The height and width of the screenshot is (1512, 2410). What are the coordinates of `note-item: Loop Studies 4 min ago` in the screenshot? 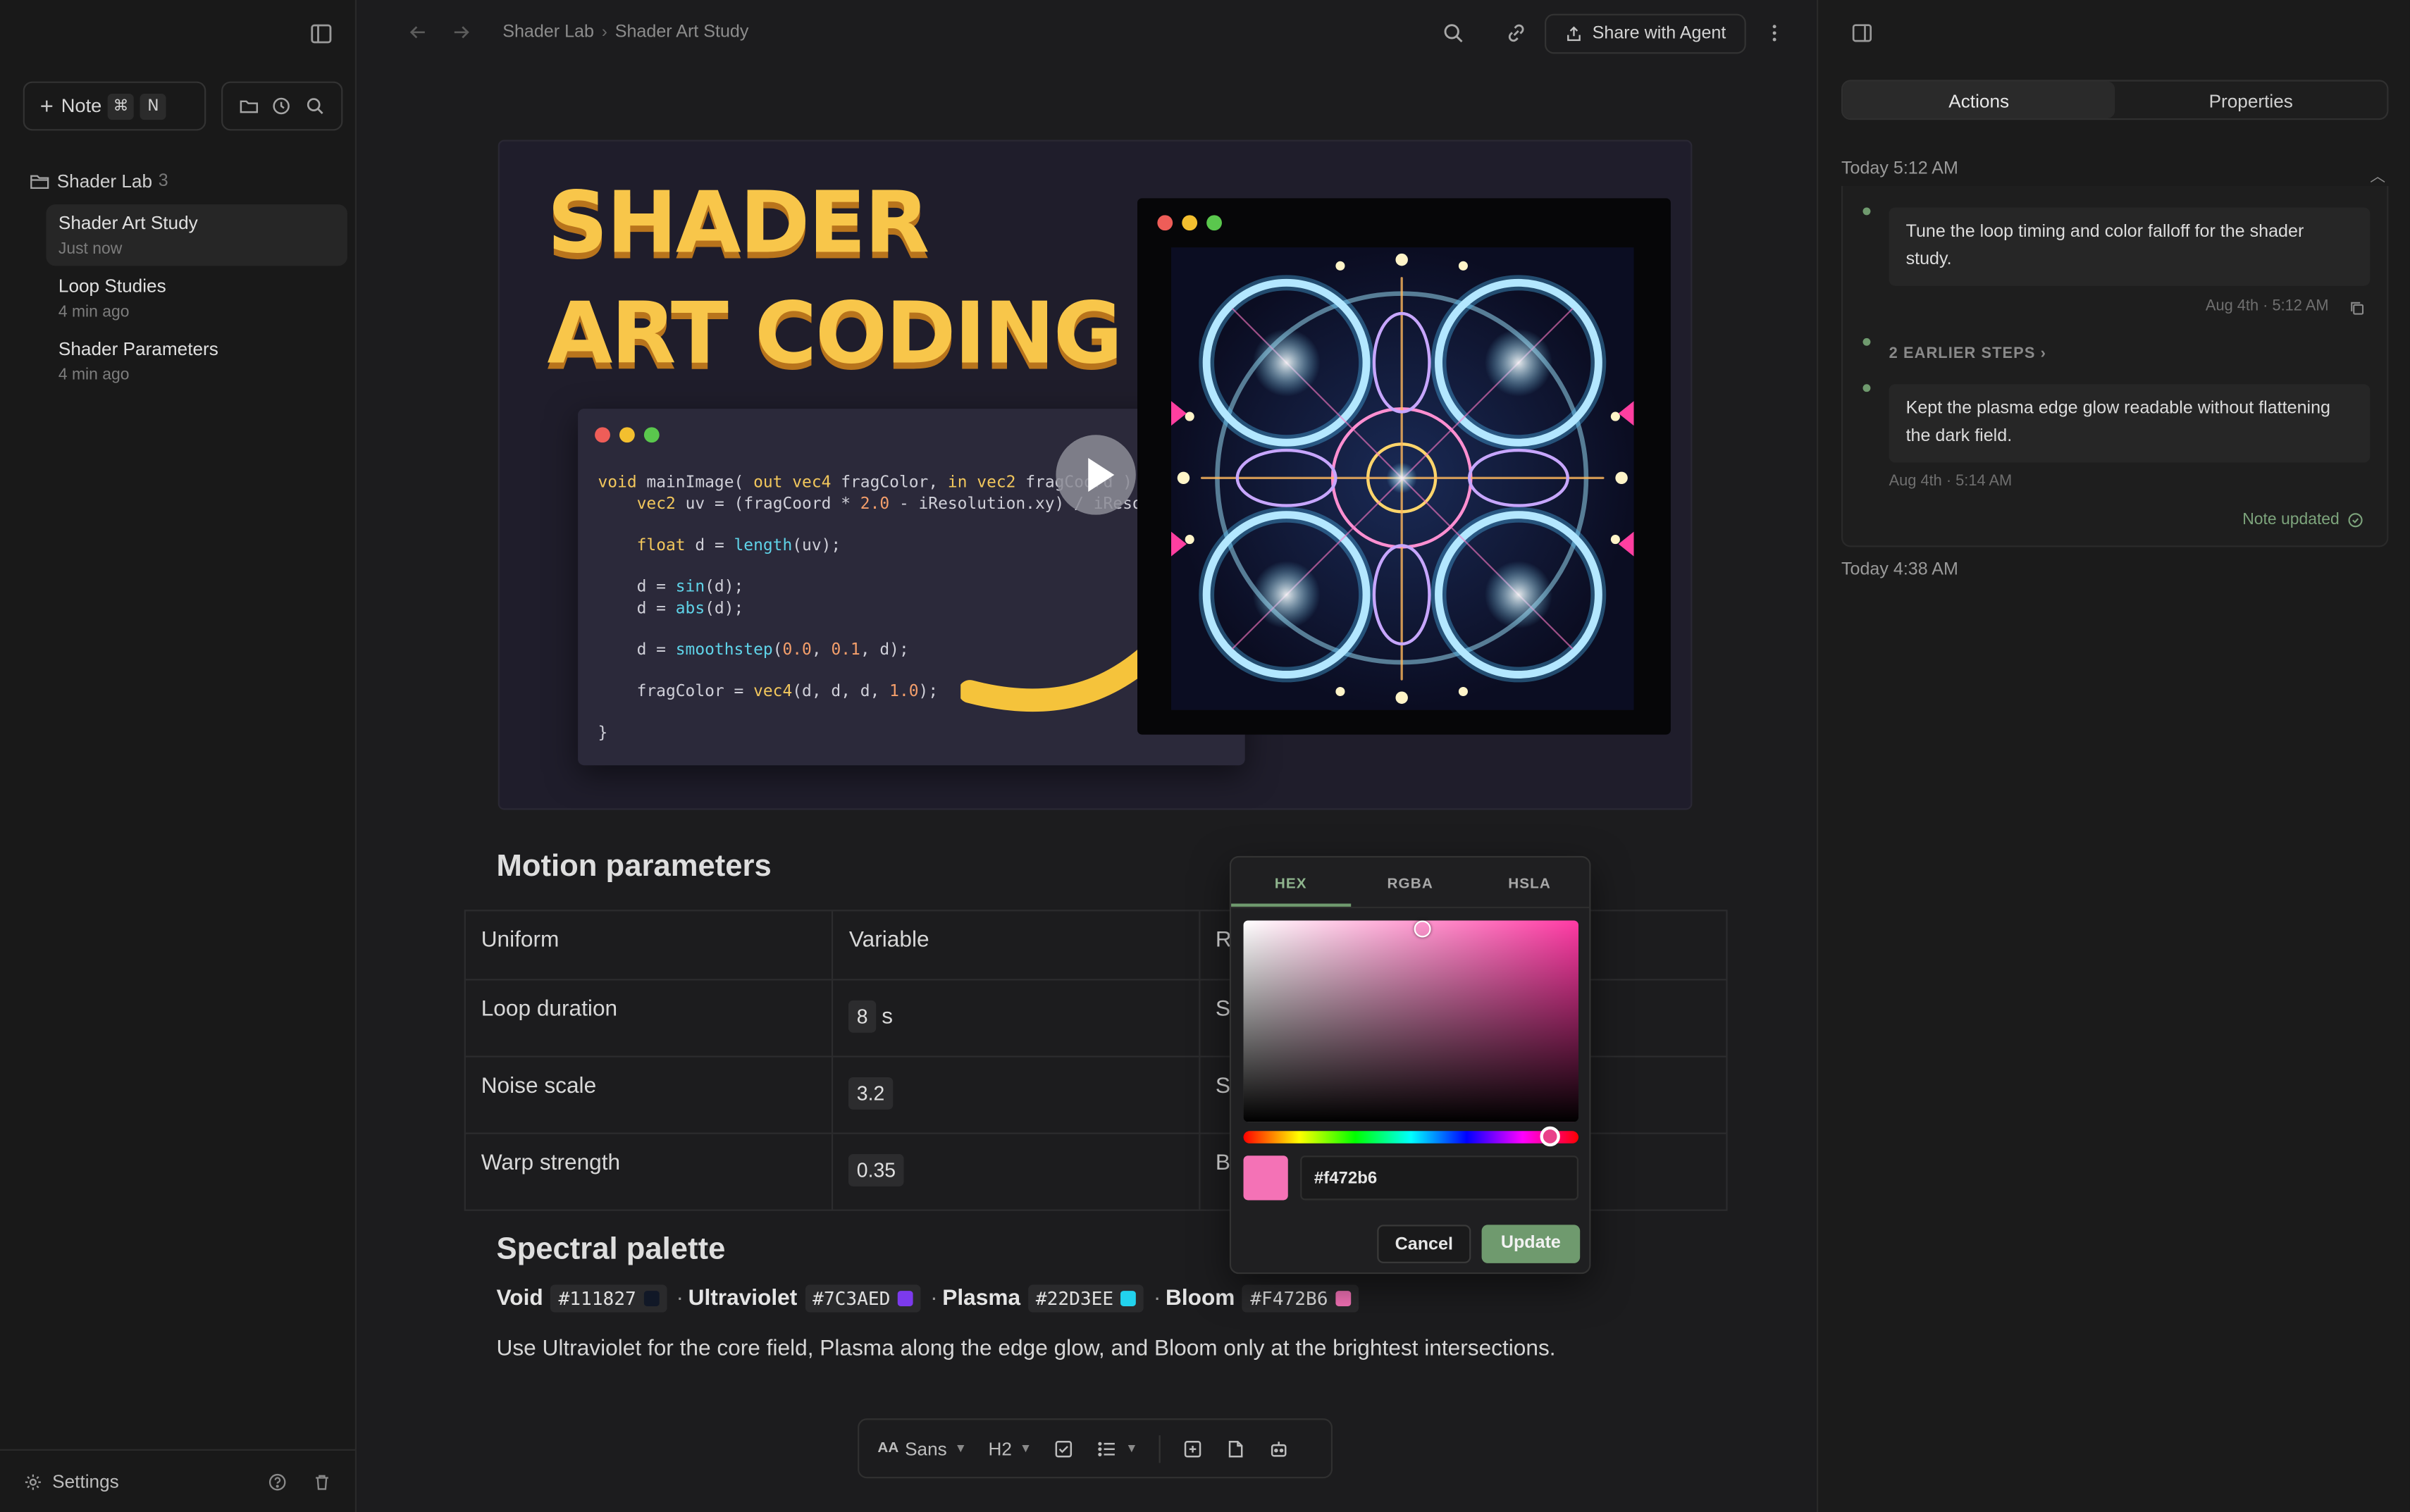 It's located at (196, 298).